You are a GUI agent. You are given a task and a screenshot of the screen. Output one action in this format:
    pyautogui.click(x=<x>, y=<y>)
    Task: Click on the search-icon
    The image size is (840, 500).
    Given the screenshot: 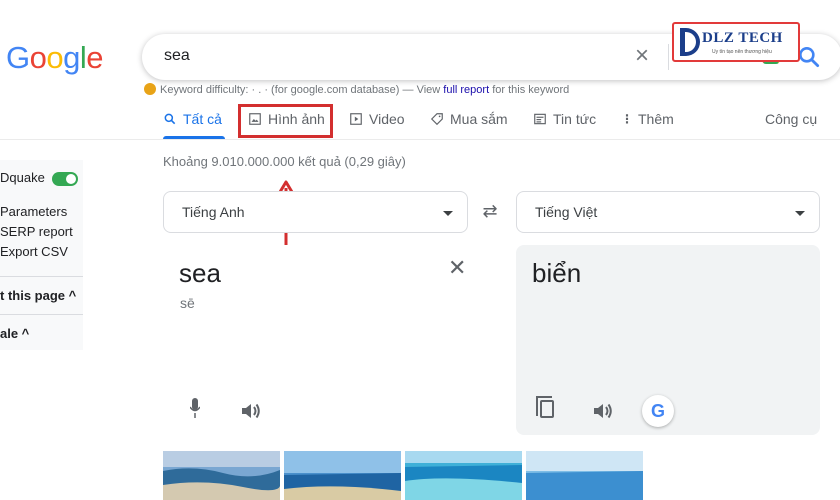 What is the action you would take?
    pyautogui.click(x=170, y=119)
    